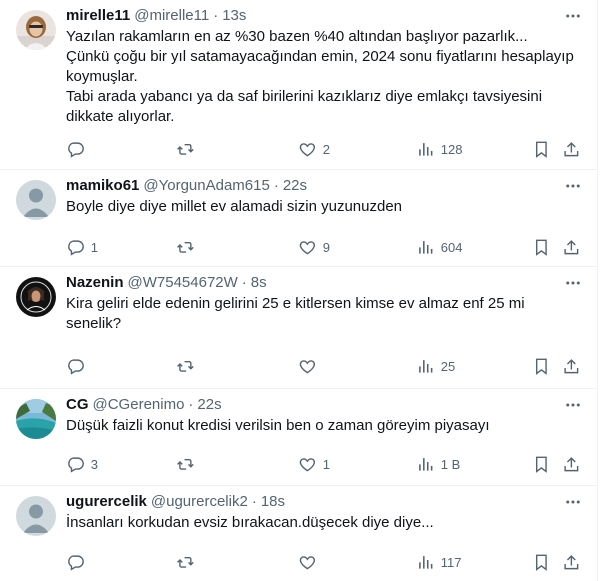 This screenshot has height=581, width=605. I want to click on views-button: 25, so click(435, 366).